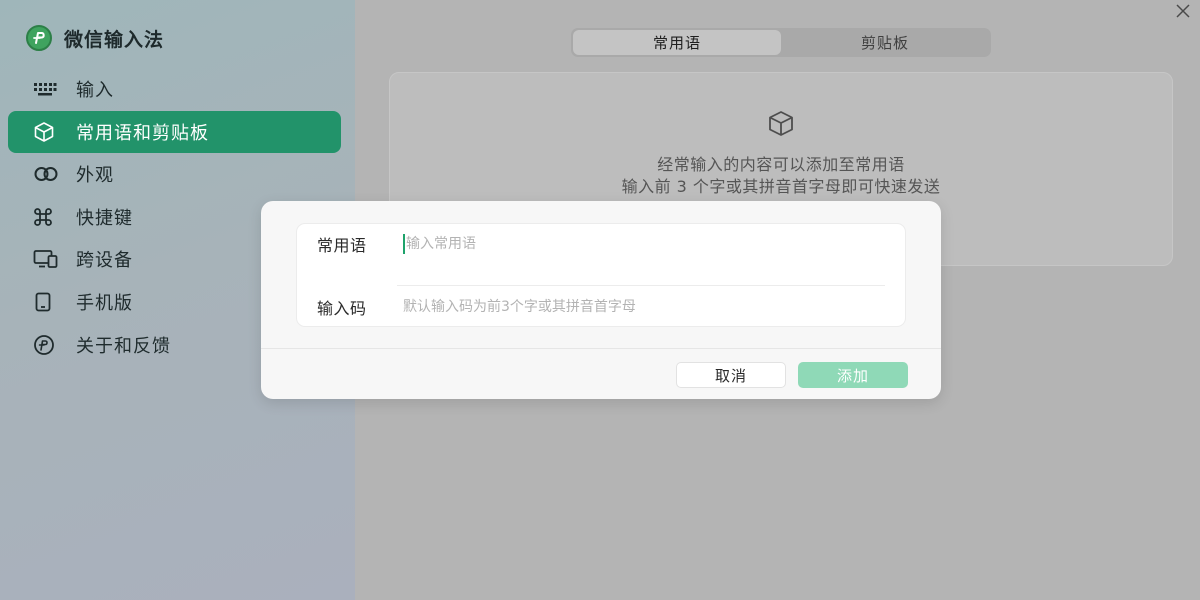  What do you see at coordinates (46, 174) in the screenshot?
I see `circles-icon` at bounding box center [46, 174].